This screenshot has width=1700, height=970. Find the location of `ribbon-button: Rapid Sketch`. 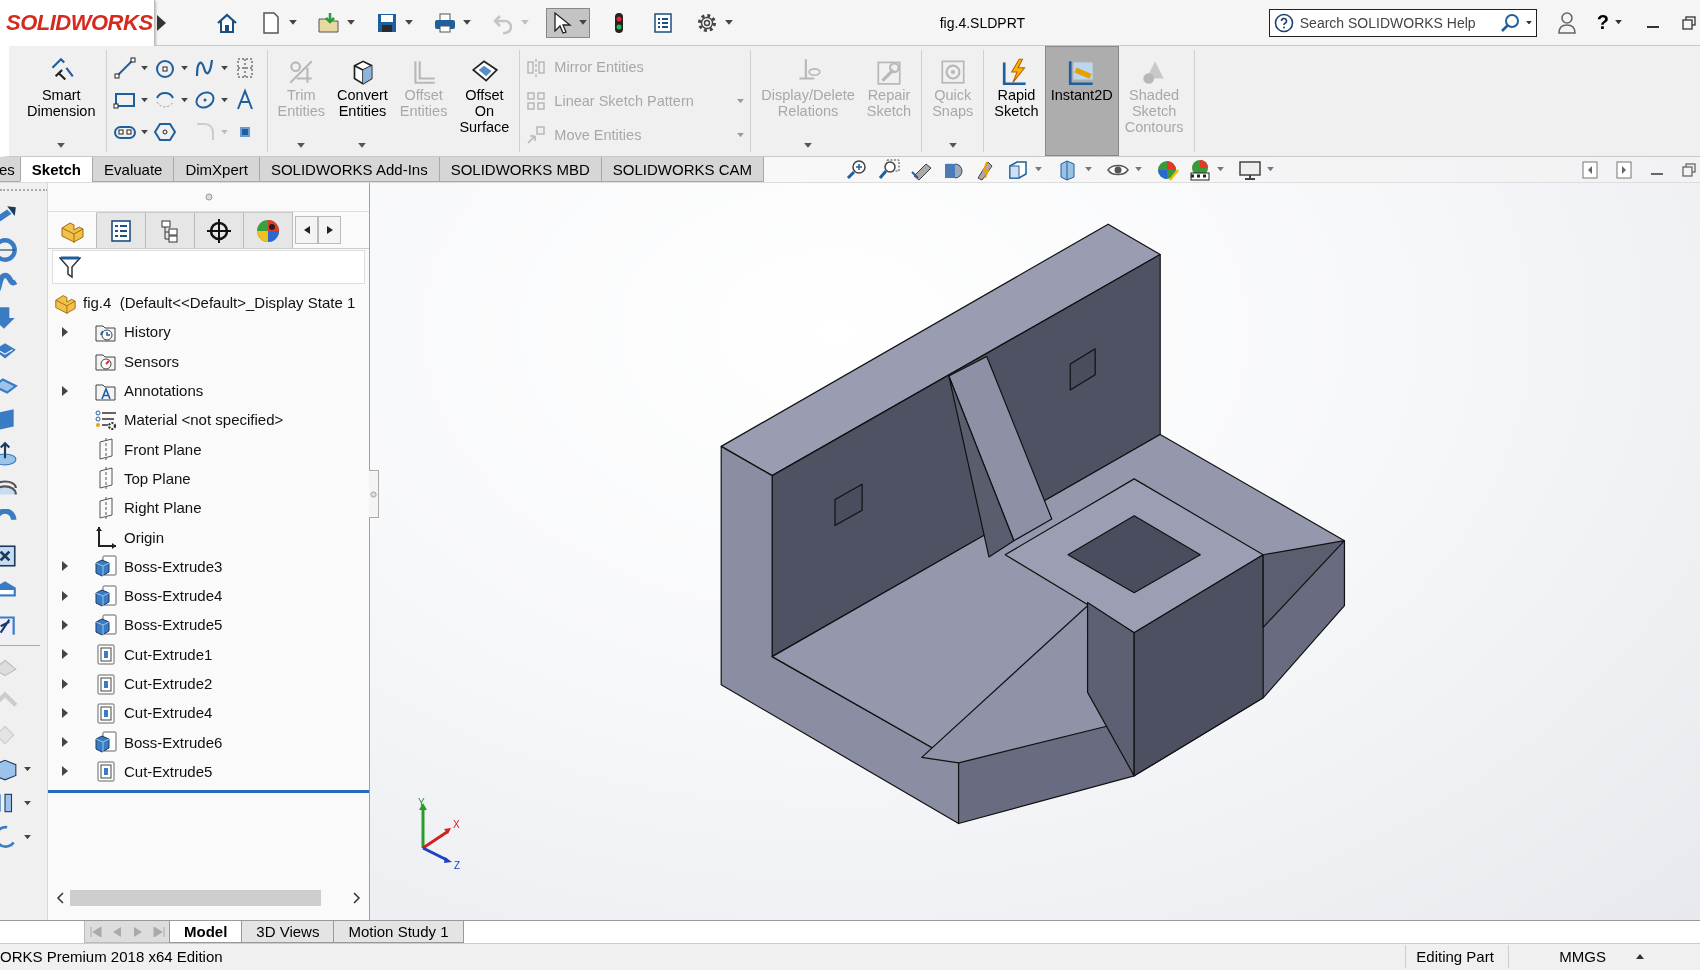

ribbon-button: Rapid Sketch is located at coordinates (1016, 101).